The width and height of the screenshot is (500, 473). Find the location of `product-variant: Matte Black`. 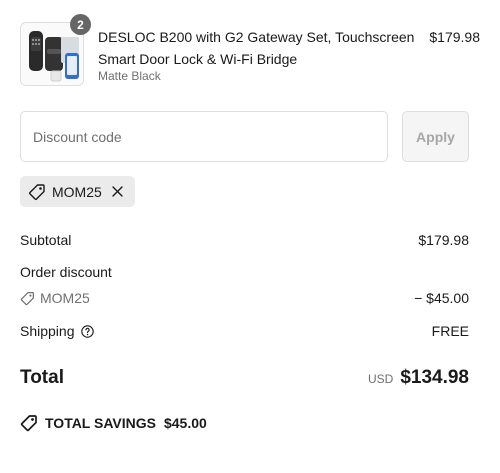

product-variant: Matte Black is located at coordinates (129, 76).